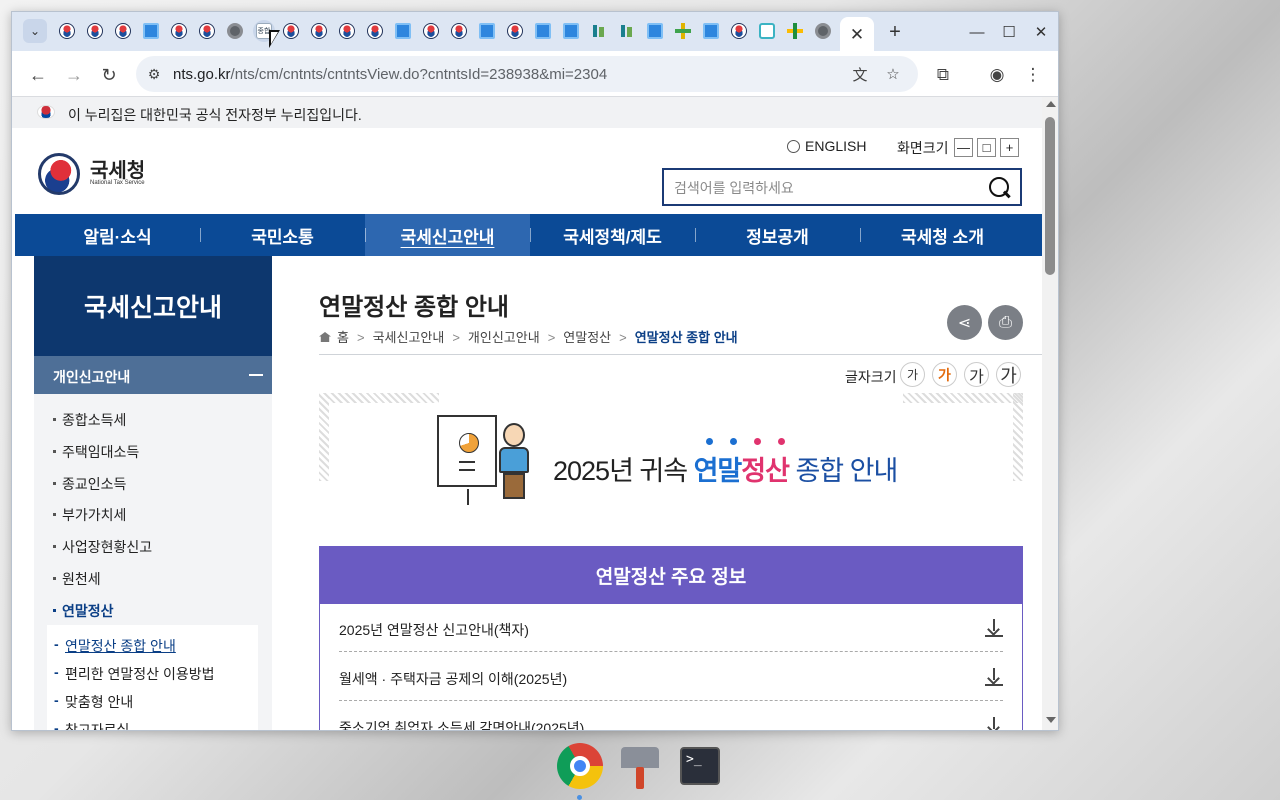  I want to click on tools-app, so click(640, 766).